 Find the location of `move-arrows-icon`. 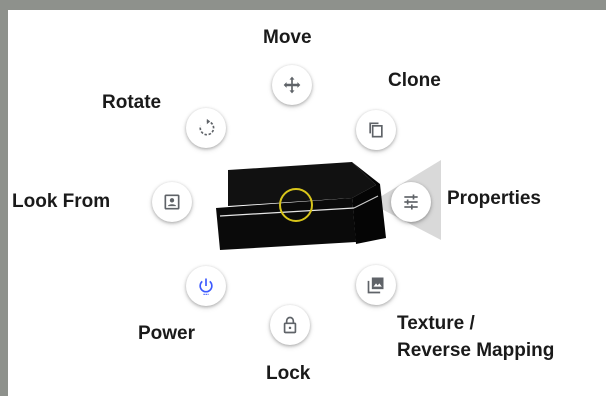

move-arrows-icon is located at coordinates (292, 85).